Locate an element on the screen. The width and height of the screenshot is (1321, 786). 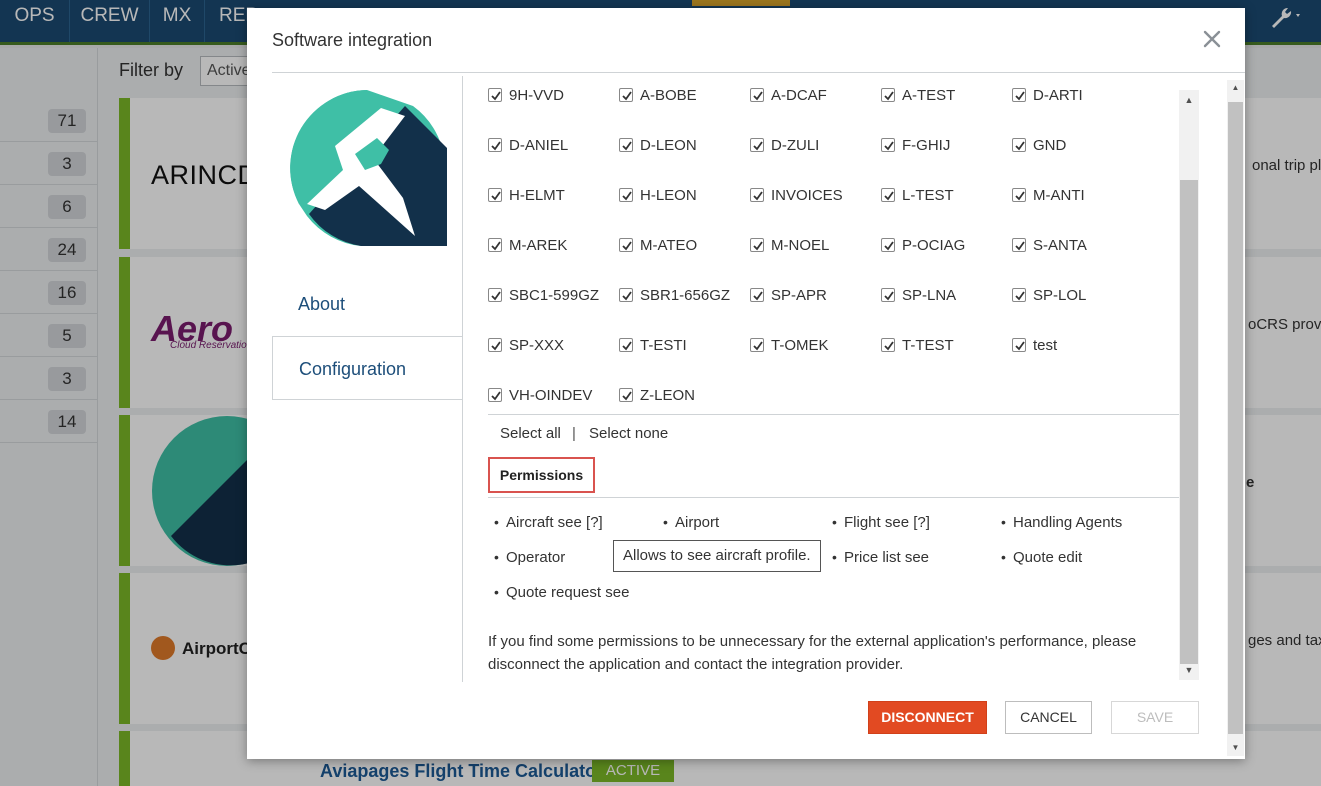
permission-item: • Aircraft see [?] is located at coordinates (548, 522).